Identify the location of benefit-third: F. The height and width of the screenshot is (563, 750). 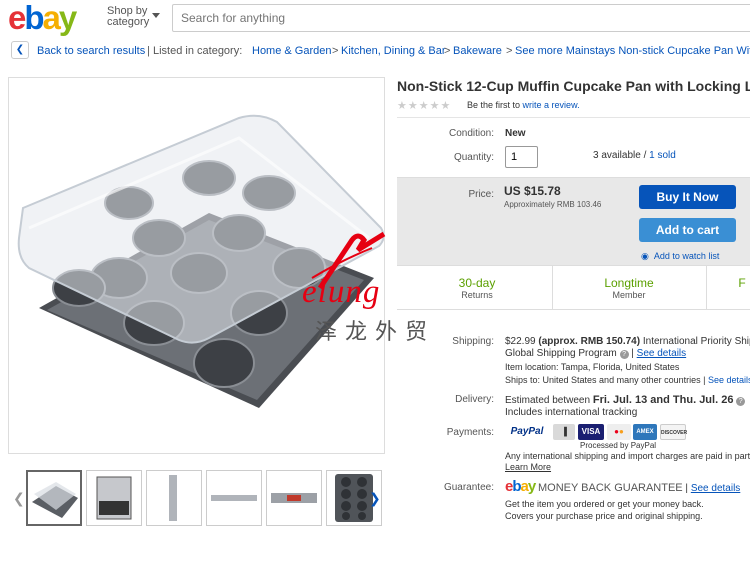
(742, 283).